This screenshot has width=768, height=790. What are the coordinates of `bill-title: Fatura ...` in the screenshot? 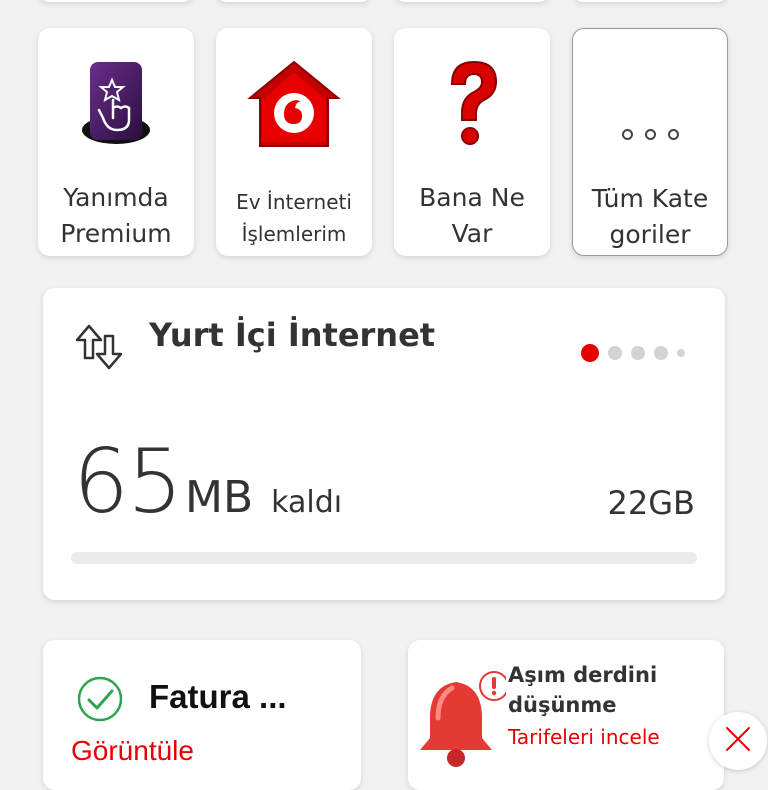 It's located at (218, 696).